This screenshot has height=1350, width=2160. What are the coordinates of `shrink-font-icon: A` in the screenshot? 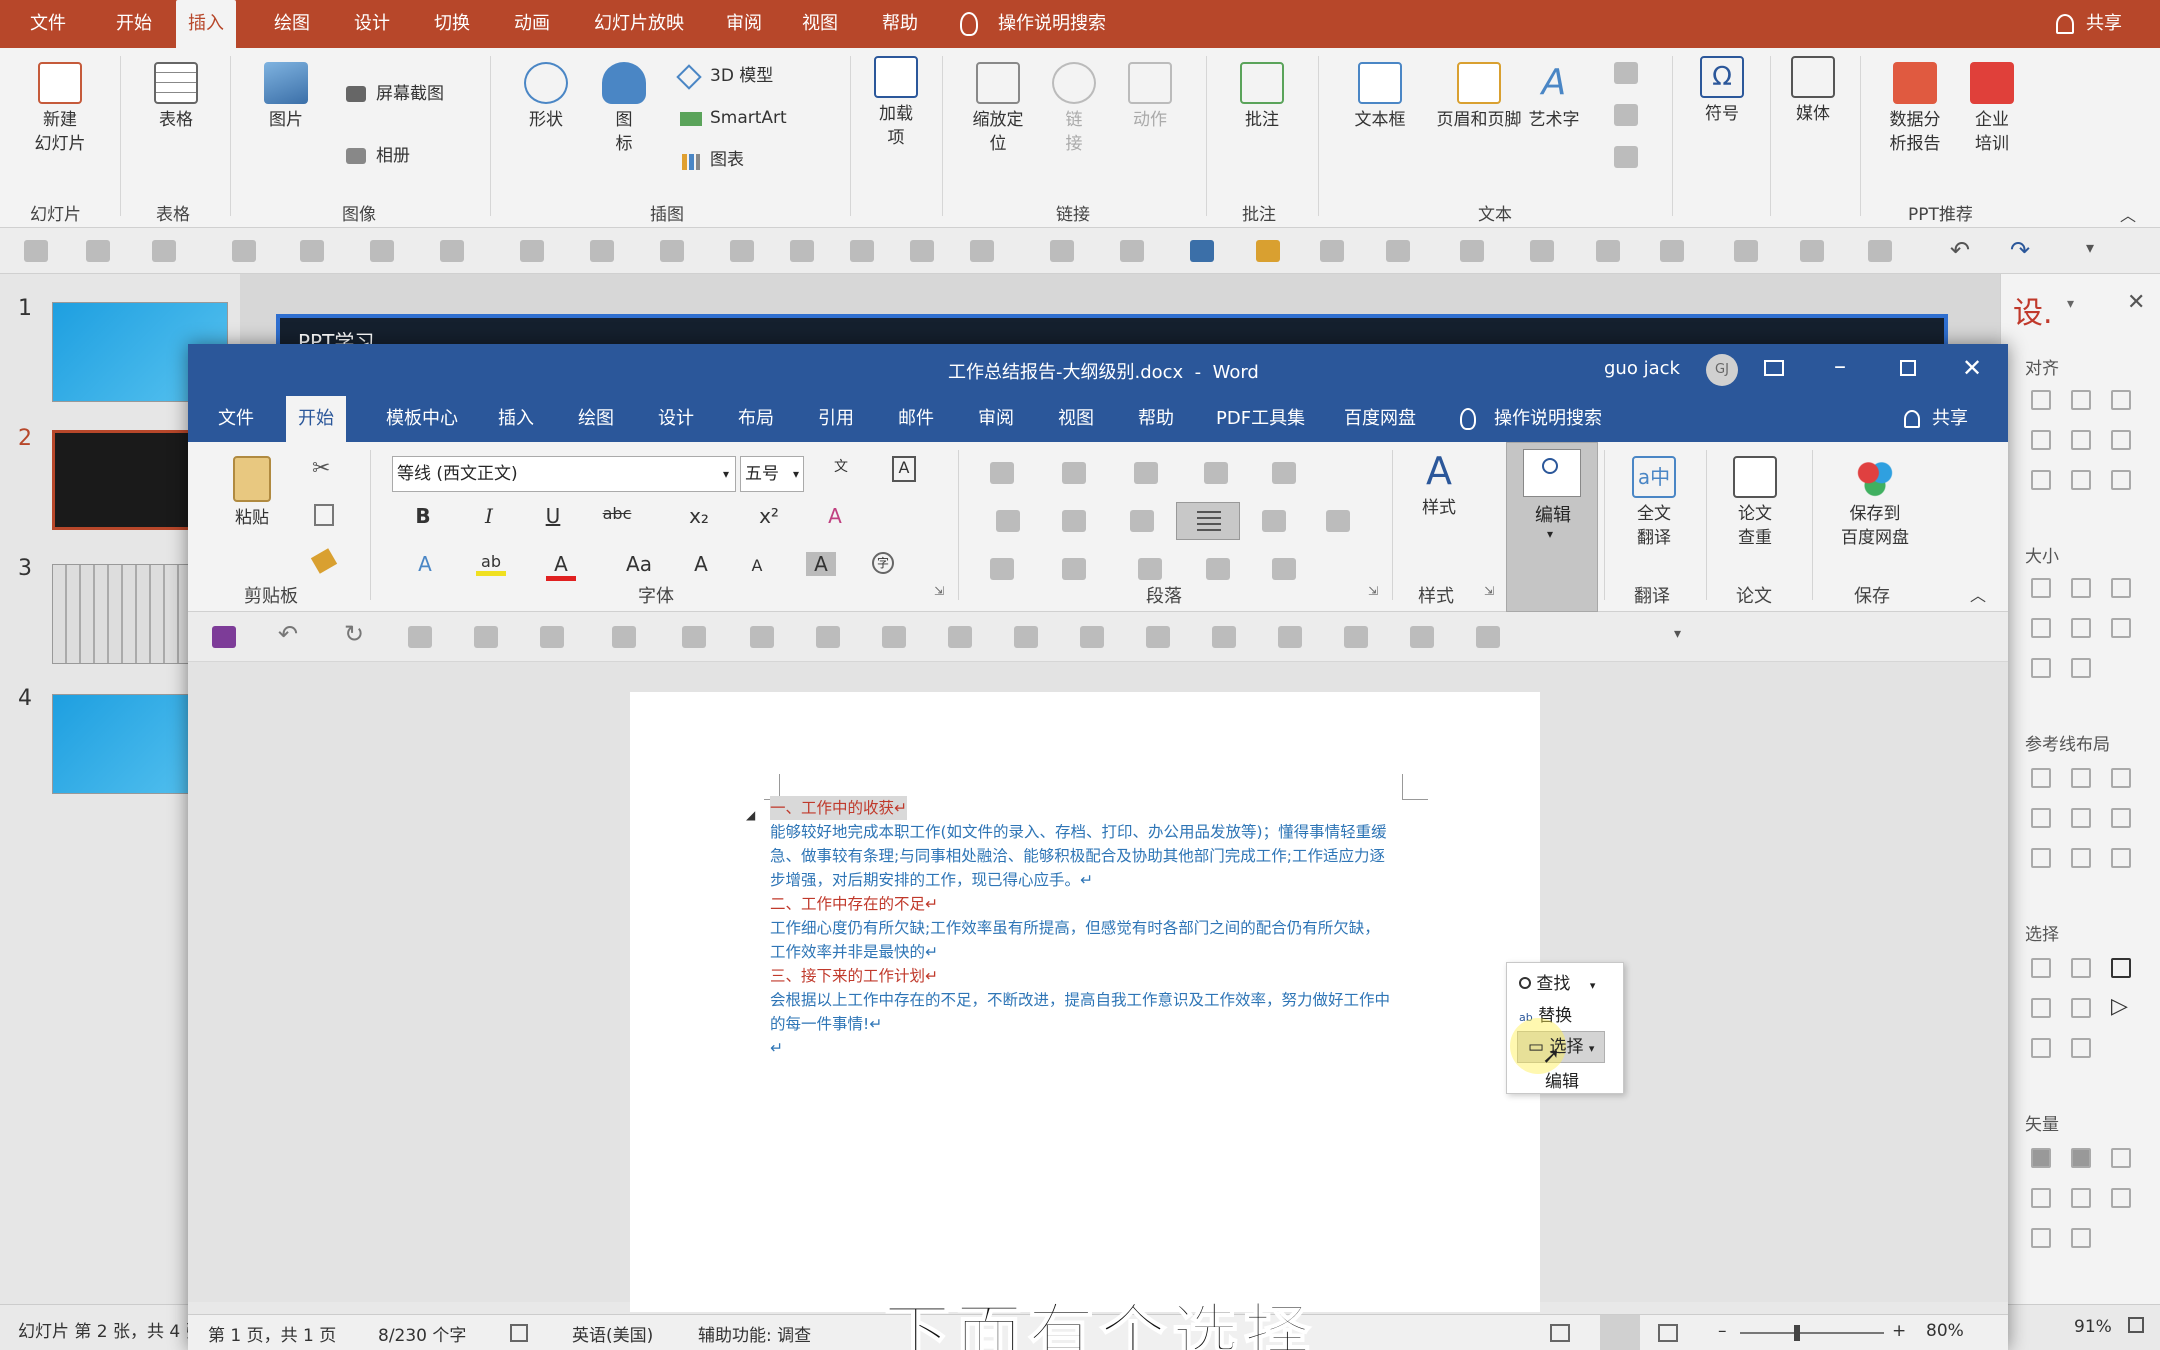 It's located at (757, 565).